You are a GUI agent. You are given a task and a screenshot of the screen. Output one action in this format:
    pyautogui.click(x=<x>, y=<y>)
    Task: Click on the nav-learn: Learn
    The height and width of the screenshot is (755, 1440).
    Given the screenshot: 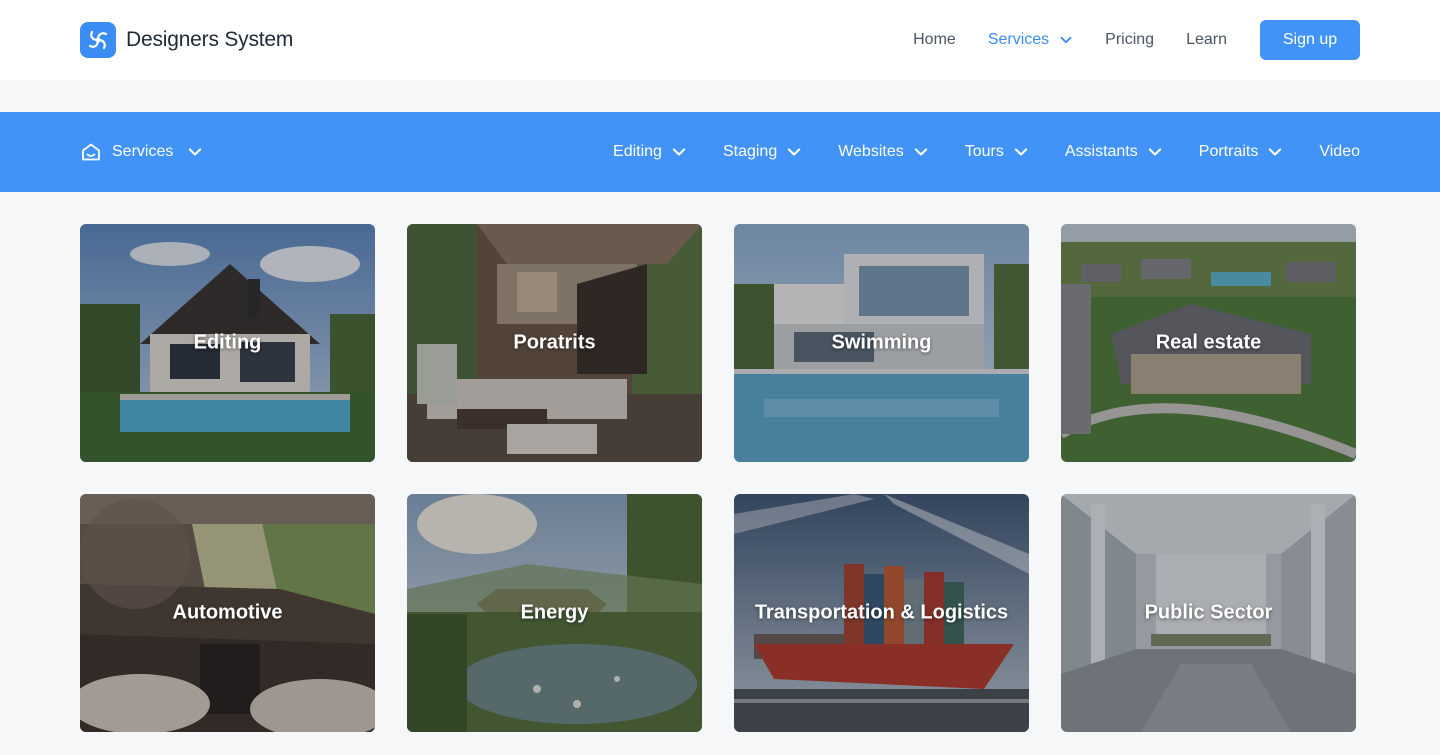 What is the action you would take?
    pyautogui.click(x=1206, y=40)
    